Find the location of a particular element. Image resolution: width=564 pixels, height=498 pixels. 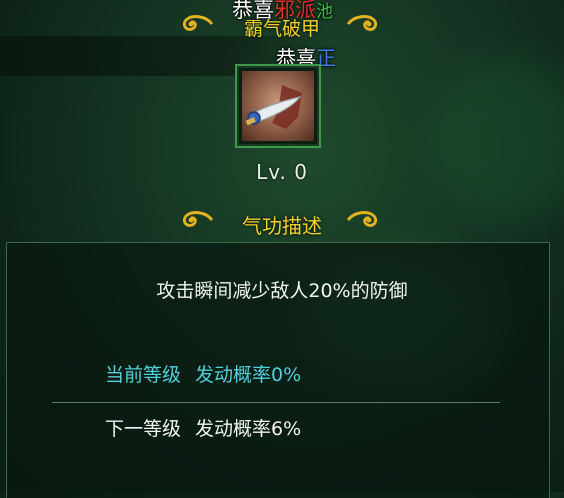

next-level-value: 发动概率6% is located at coordinates (248, 429).